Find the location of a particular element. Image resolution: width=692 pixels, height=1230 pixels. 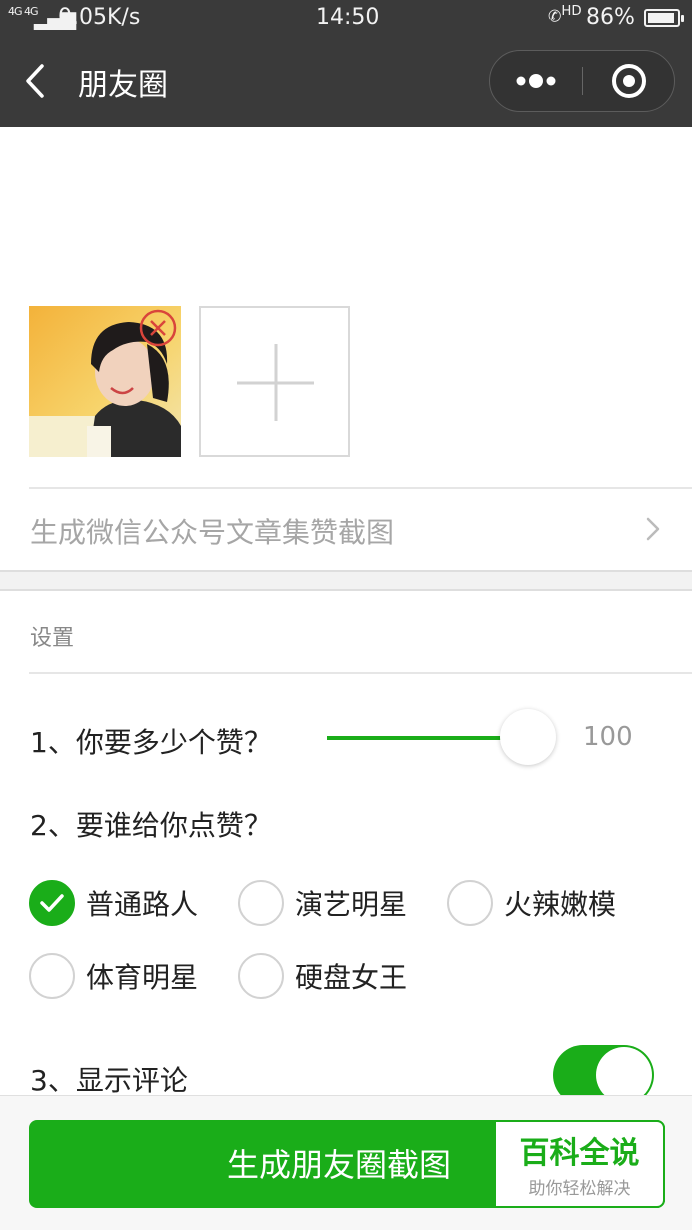

radio-label: 硬盘女王 is located at coordinates (351, 977).